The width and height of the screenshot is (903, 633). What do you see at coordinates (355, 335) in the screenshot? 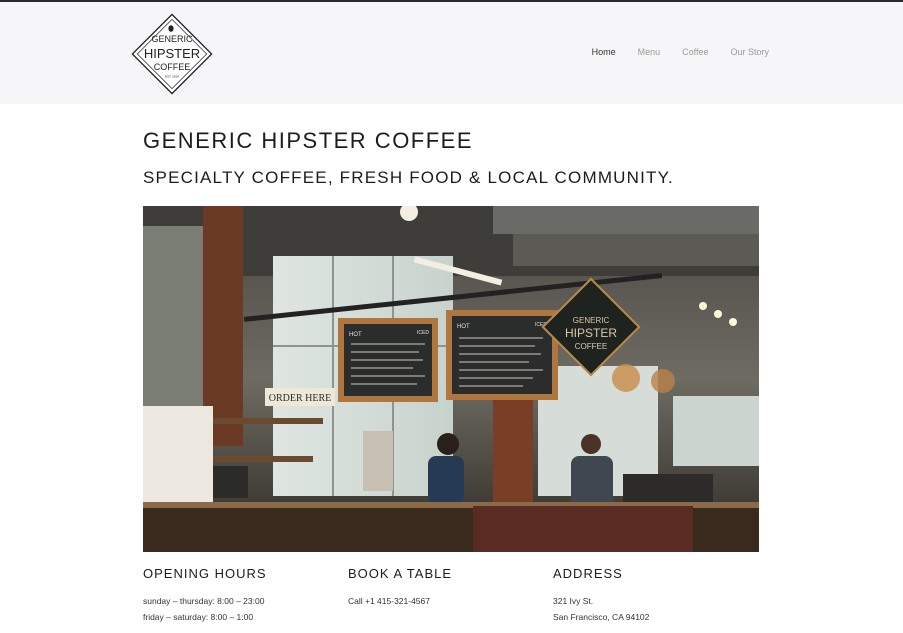
I see `board-left-label: HOT` at bounding box center [355, 335].